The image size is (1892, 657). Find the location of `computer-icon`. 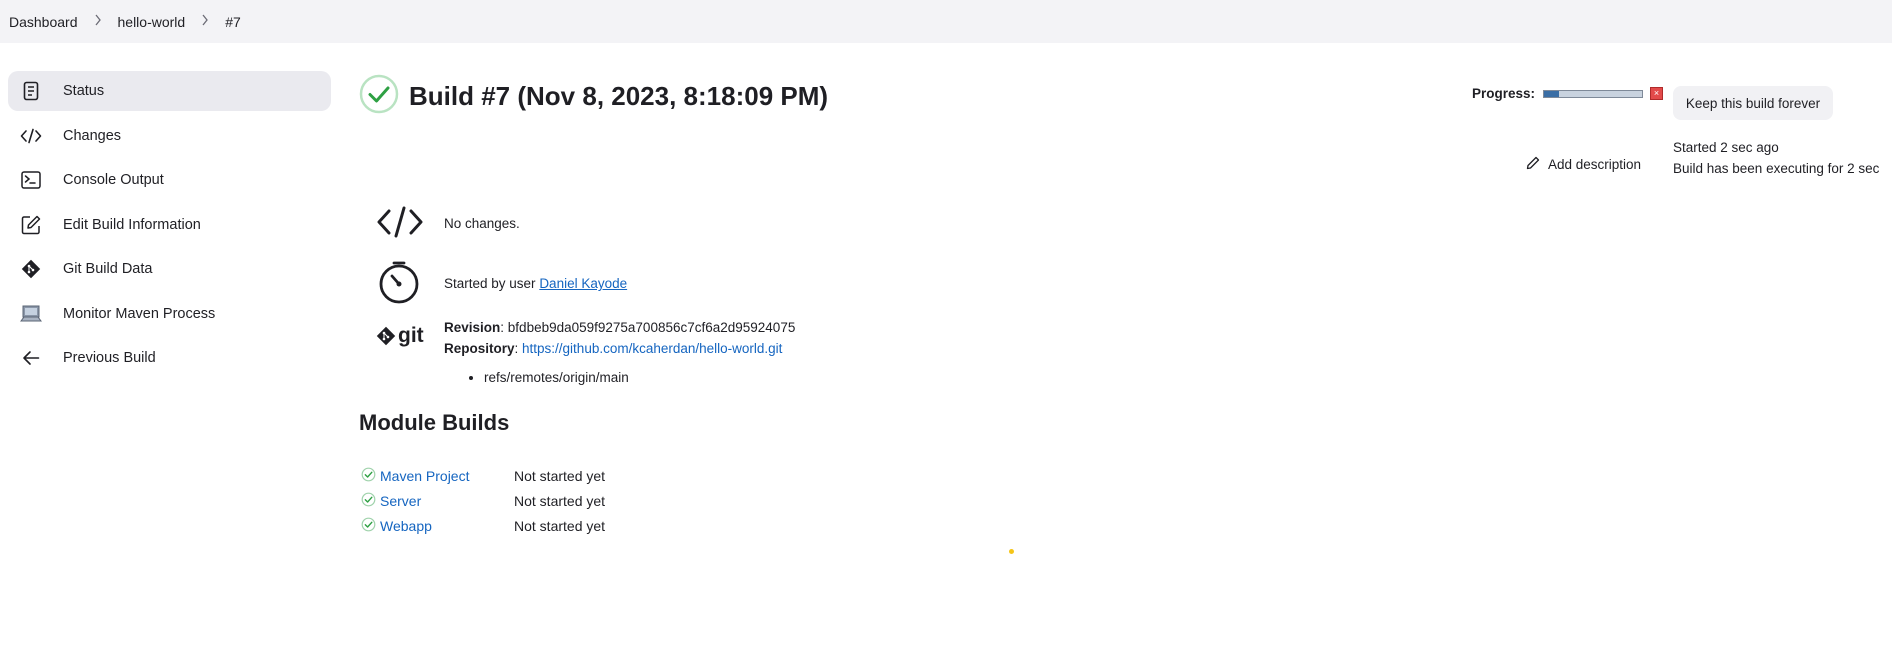

computer-icon is located at coordinates (31, 314).